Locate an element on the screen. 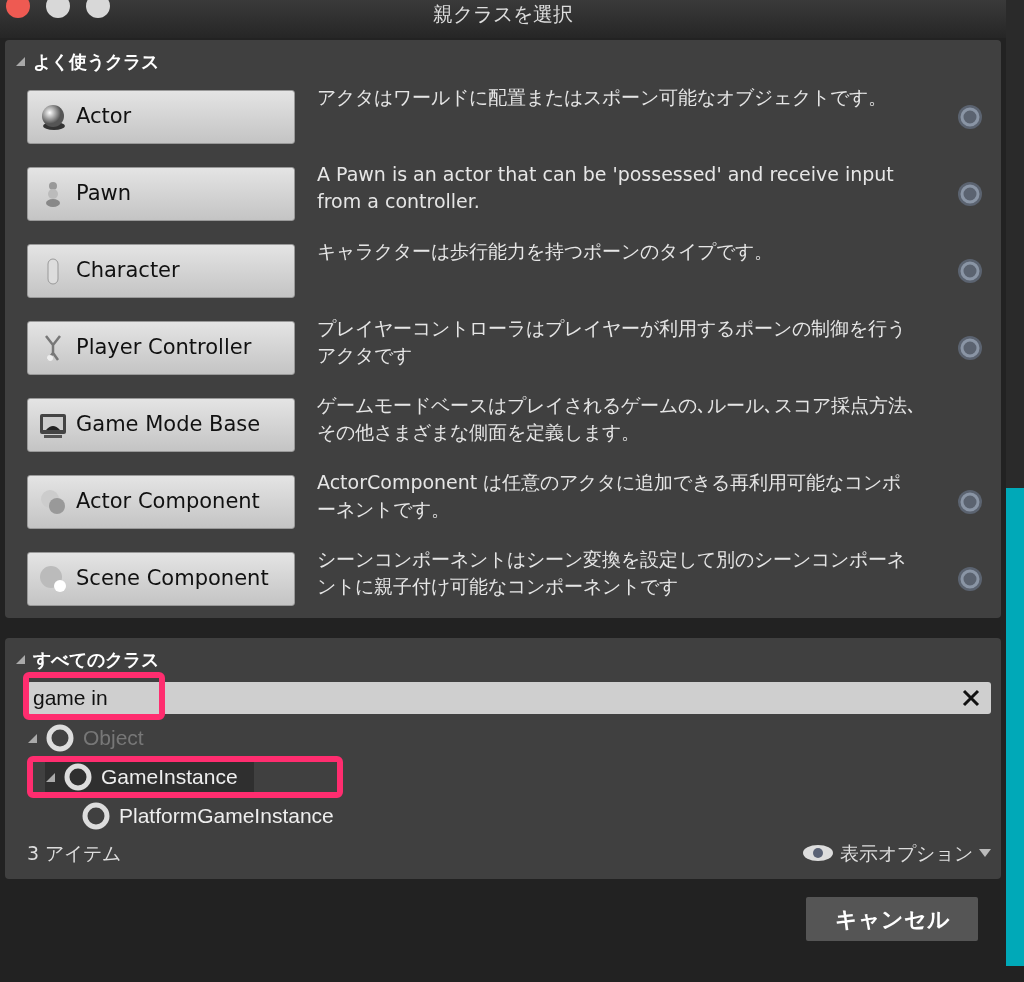 Image resolution: width=1024 pixels, height=982 pixels. class-button: Character is located at coordinates (161, 271).